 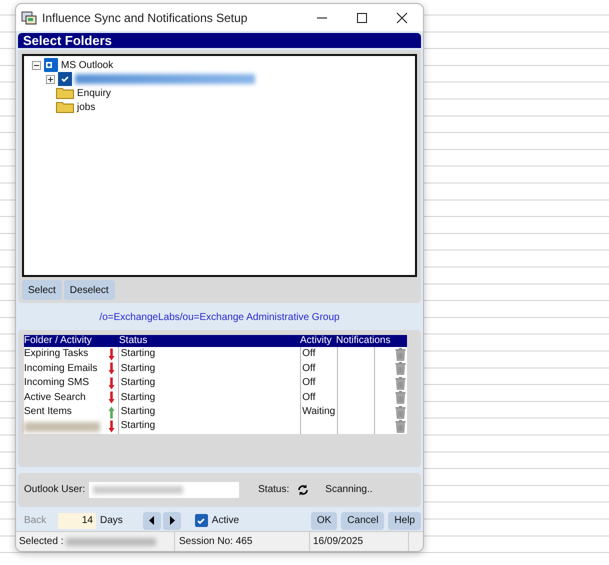 I want to click on window-title: Influence Sync and Notifications Setup, so click(x=145, y=17).